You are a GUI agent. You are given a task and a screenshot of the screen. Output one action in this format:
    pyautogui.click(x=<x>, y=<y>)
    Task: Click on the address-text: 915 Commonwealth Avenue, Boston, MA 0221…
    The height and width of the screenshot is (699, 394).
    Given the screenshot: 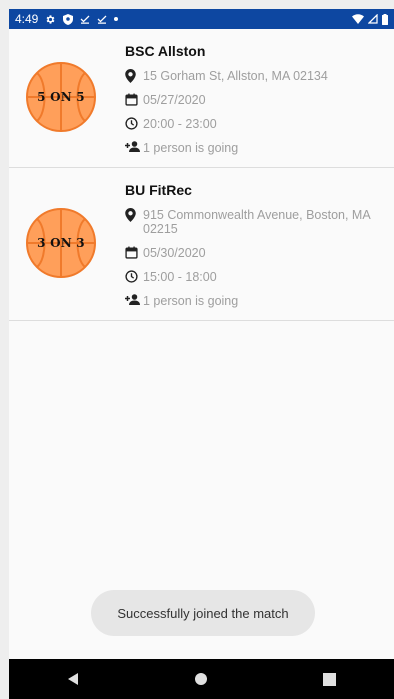 What is the action you would take?
    pyautogui.click(x=256, y=222)
    